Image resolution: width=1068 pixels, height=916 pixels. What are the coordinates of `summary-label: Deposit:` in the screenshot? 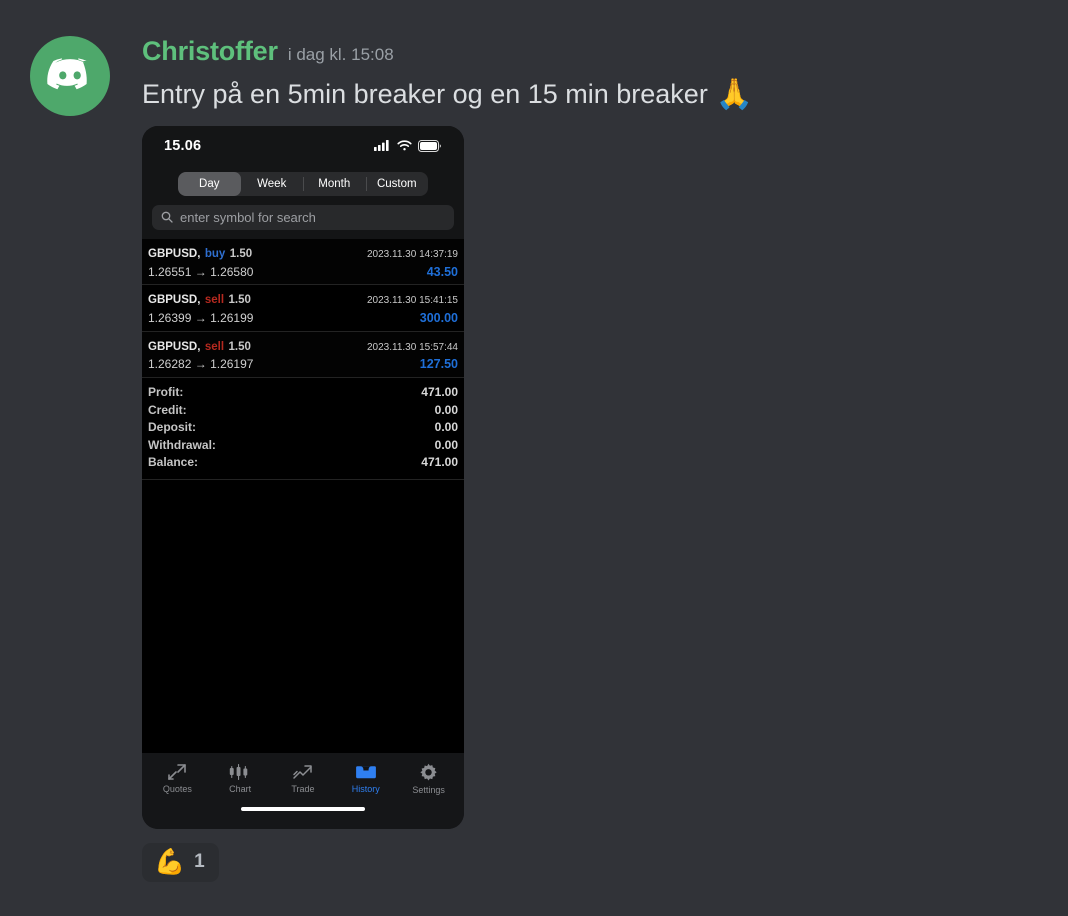 It's located at (172, 427).